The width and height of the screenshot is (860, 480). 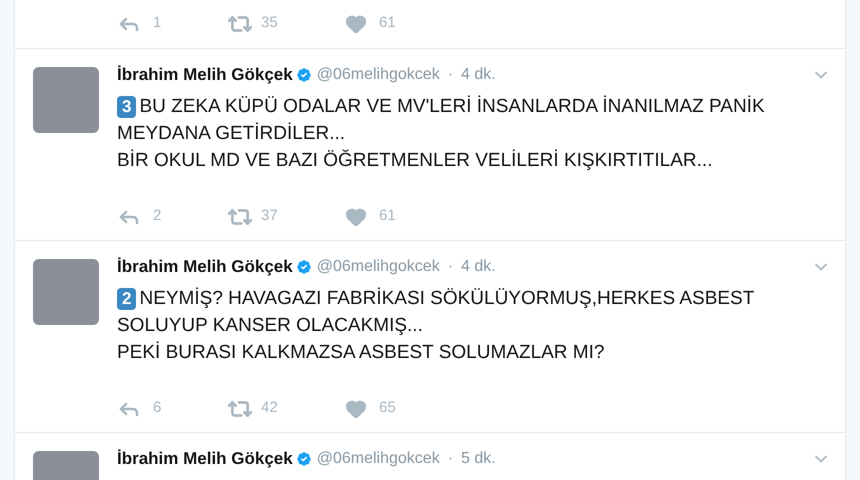 What do you see at coordinates (361, 352) in the screenshot?
I see `tweet-text-line: PEKİ BURASI KALKMAZSA ASBEST SOLUMAZLAR MI?` at bounding box center [361, 352].